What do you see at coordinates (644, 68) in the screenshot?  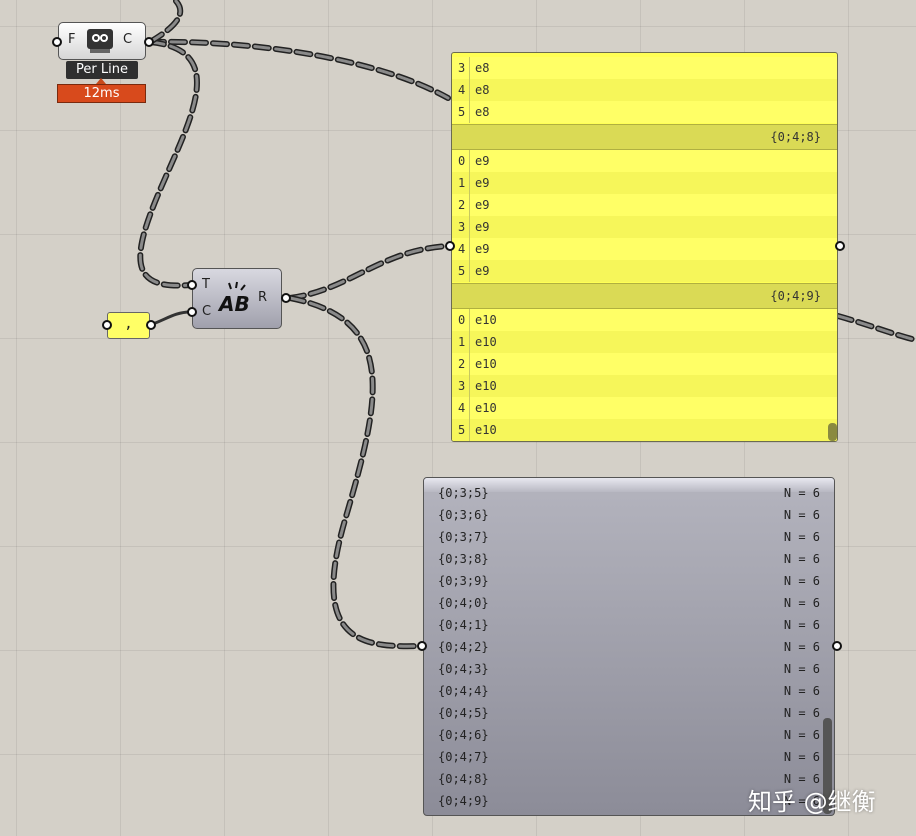 I see `list-item: 3 e8` at bounding box center [644, 68].